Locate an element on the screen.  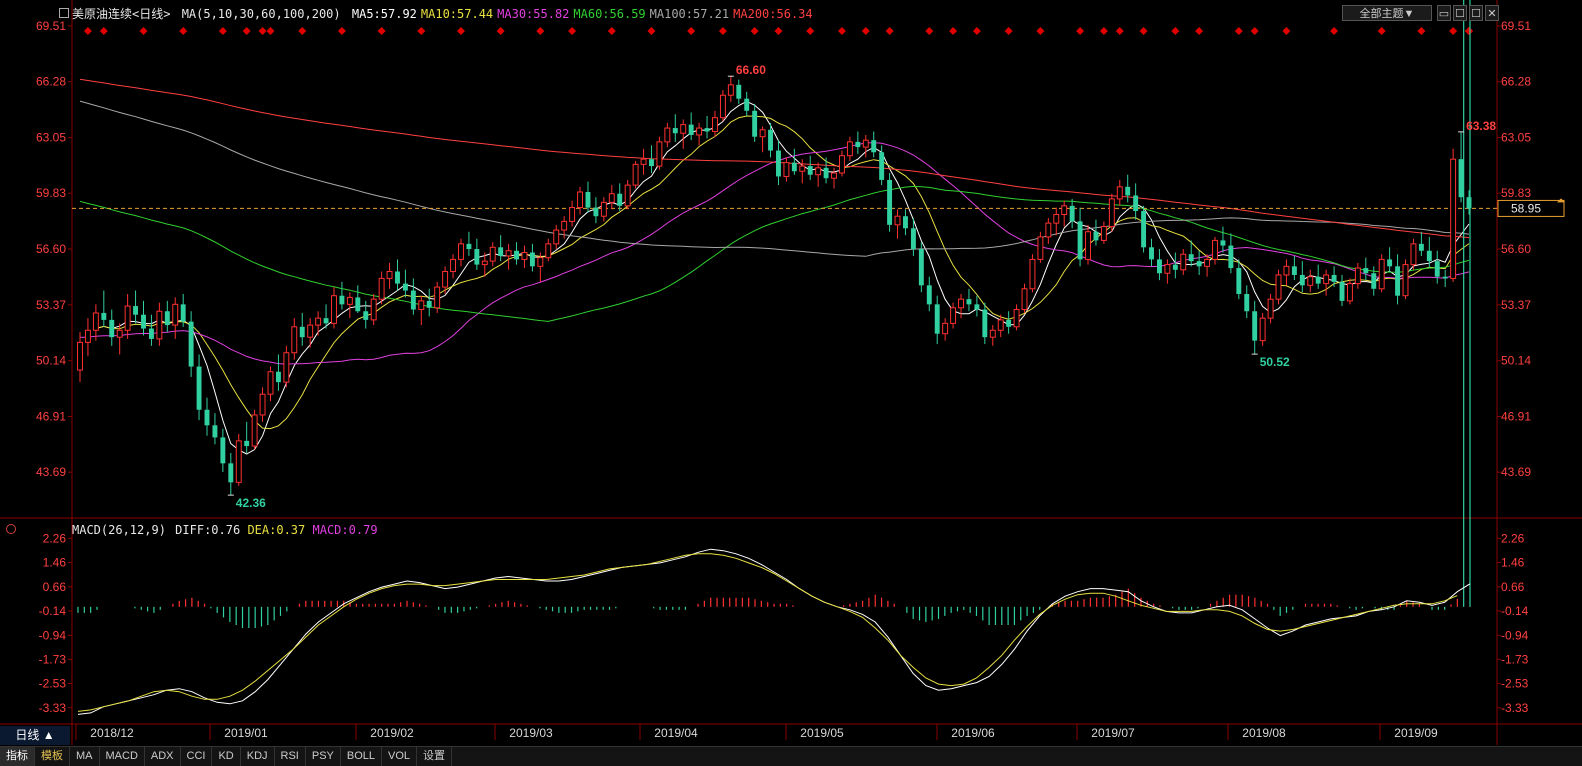
tab-5: CCI is located at coordinates (197, 756).